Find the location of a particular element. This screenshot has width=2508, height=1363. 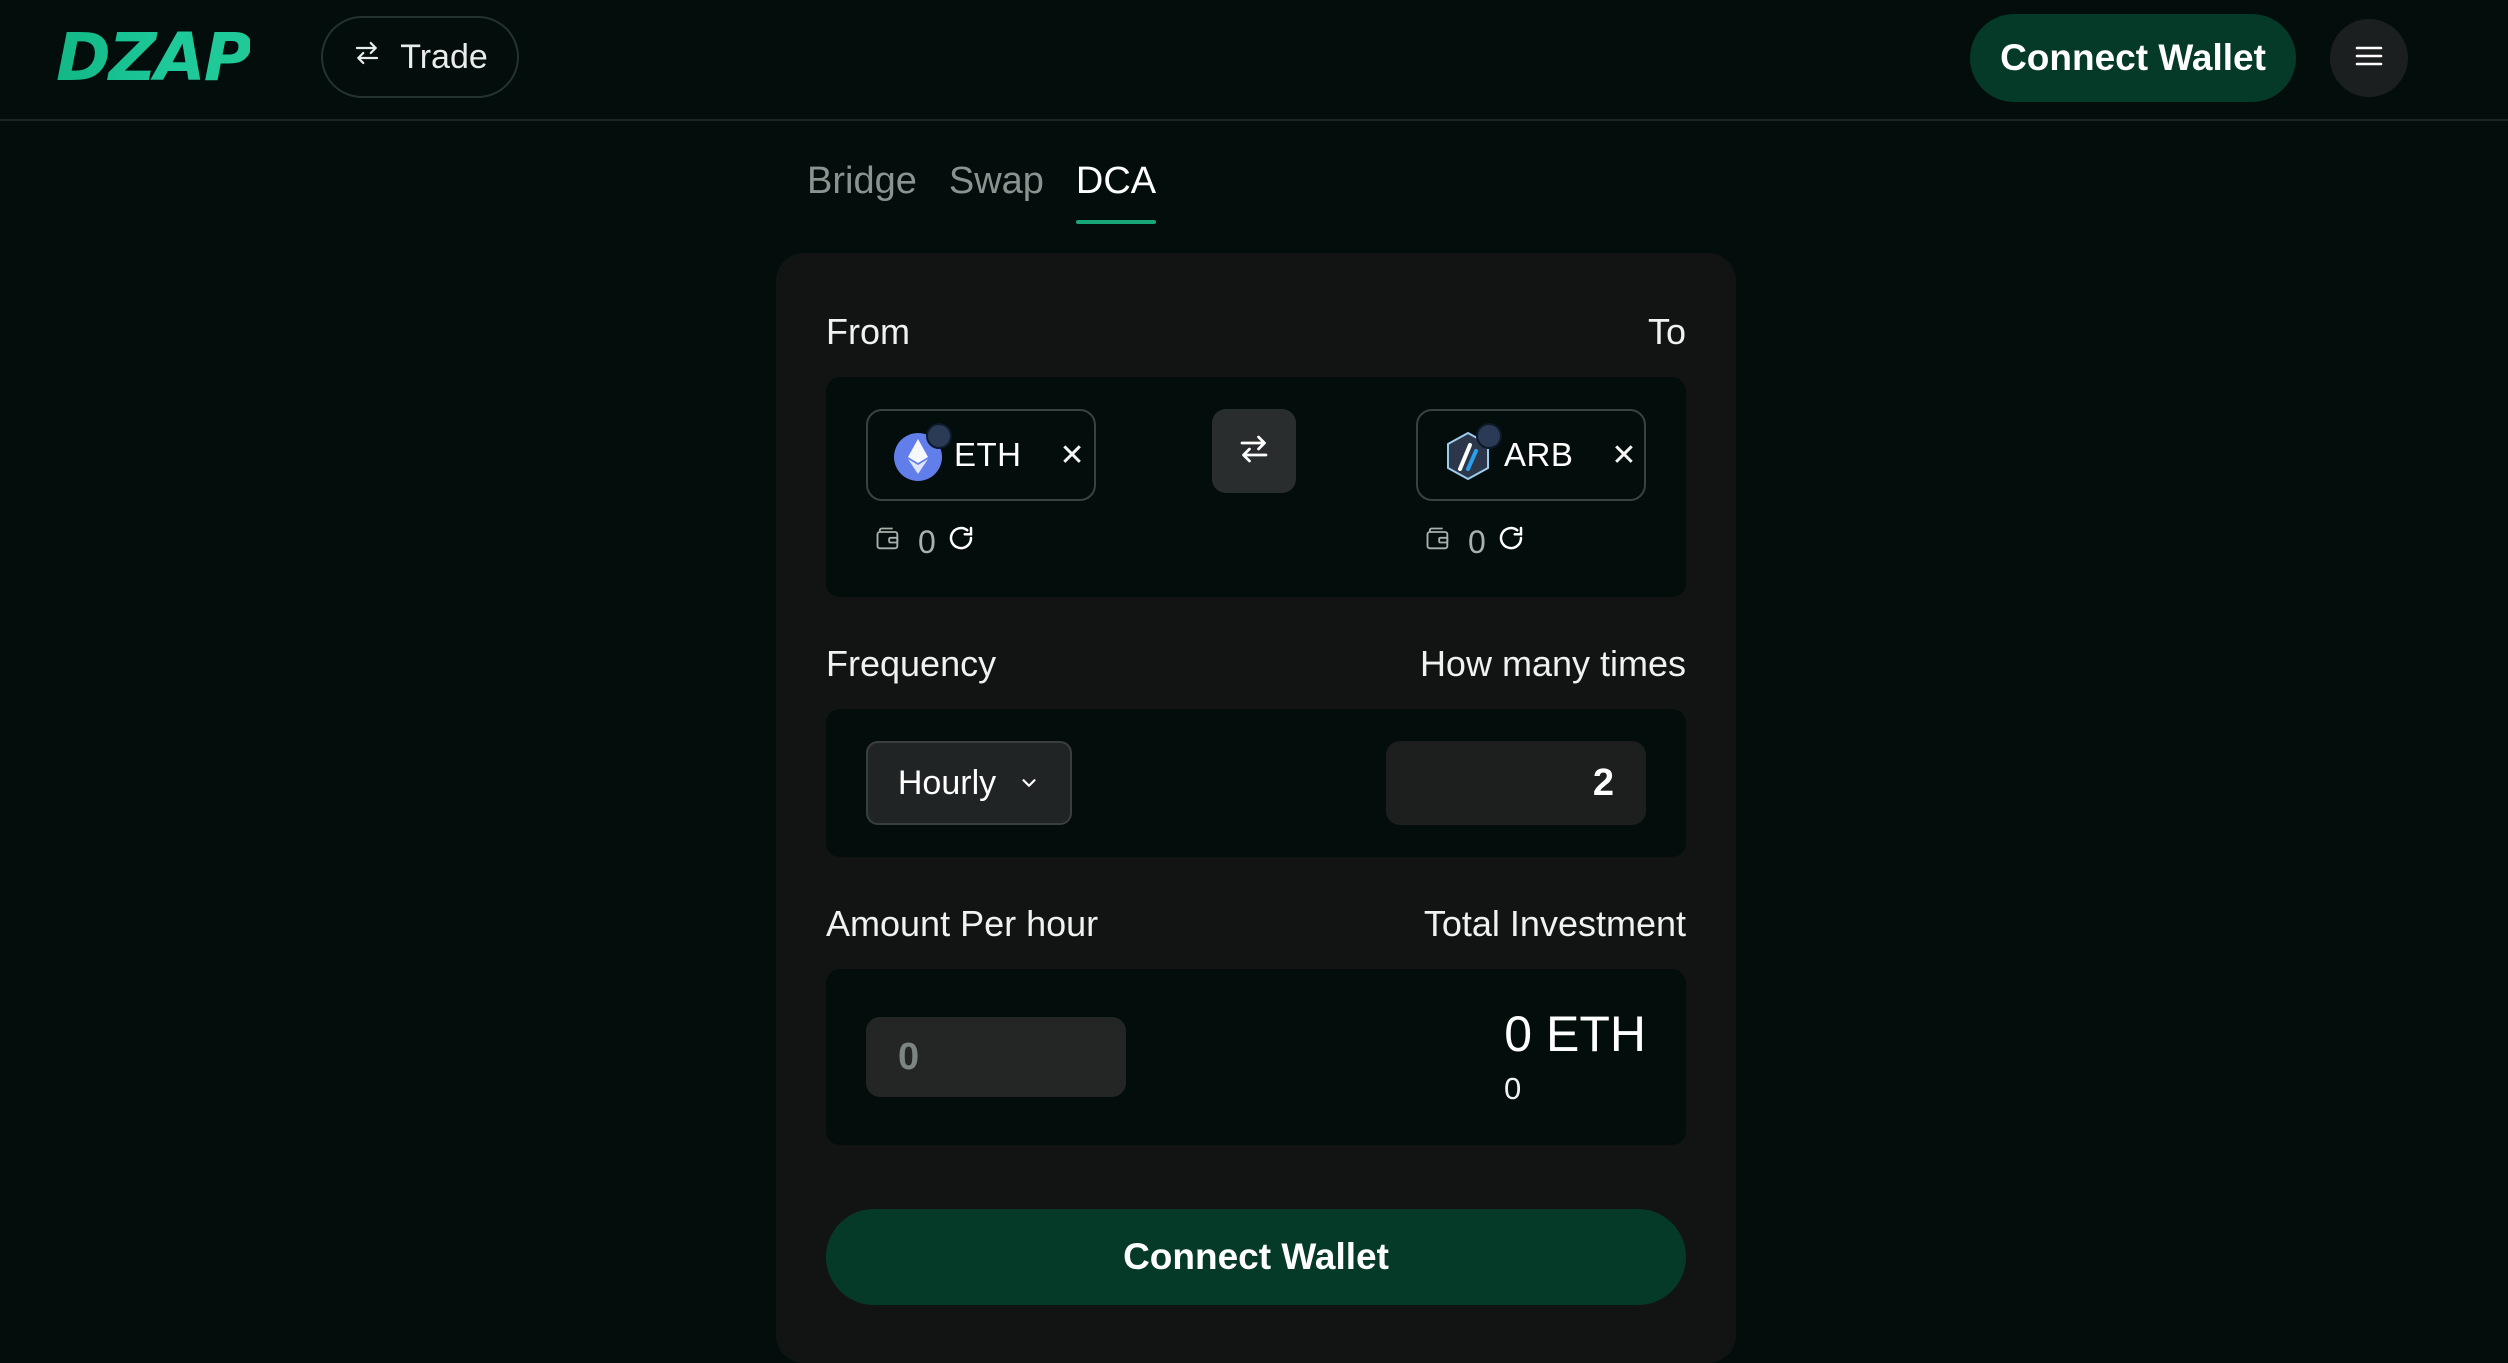

hamburger-menu-button is located at coordinates (2369, 58).